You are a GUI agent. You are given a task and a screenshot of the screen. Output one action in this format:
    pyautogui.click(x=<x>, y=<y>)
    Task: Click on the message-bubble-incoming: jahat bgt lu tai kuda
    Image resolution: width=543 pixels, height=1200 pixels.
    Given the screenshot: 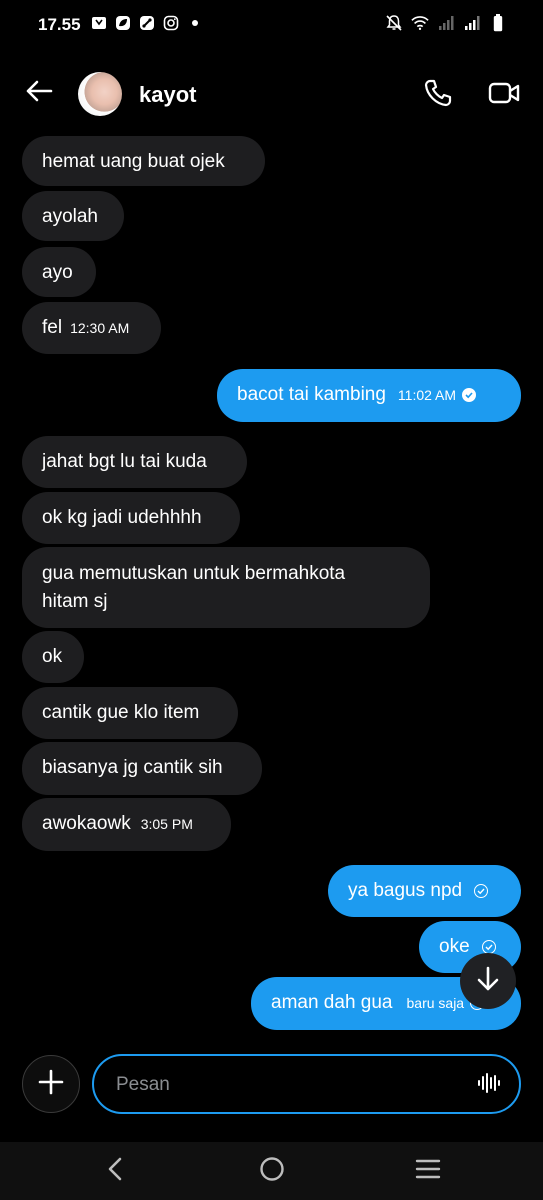 What is the action you would take?
    pyautogui.click(x=134, y=462)
    